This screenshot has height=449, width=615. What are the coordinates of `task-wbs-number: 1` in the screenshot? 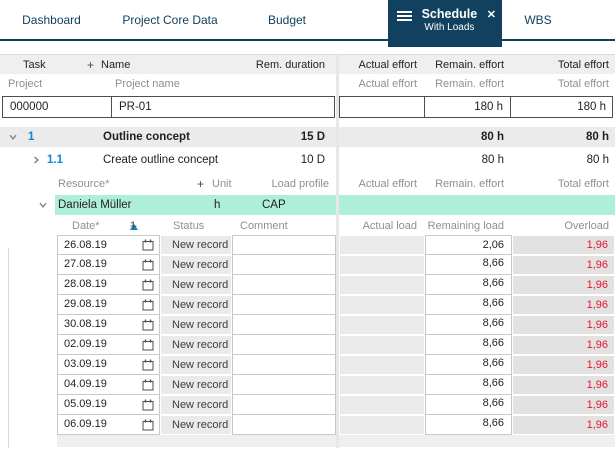 It's located at (31, 137).